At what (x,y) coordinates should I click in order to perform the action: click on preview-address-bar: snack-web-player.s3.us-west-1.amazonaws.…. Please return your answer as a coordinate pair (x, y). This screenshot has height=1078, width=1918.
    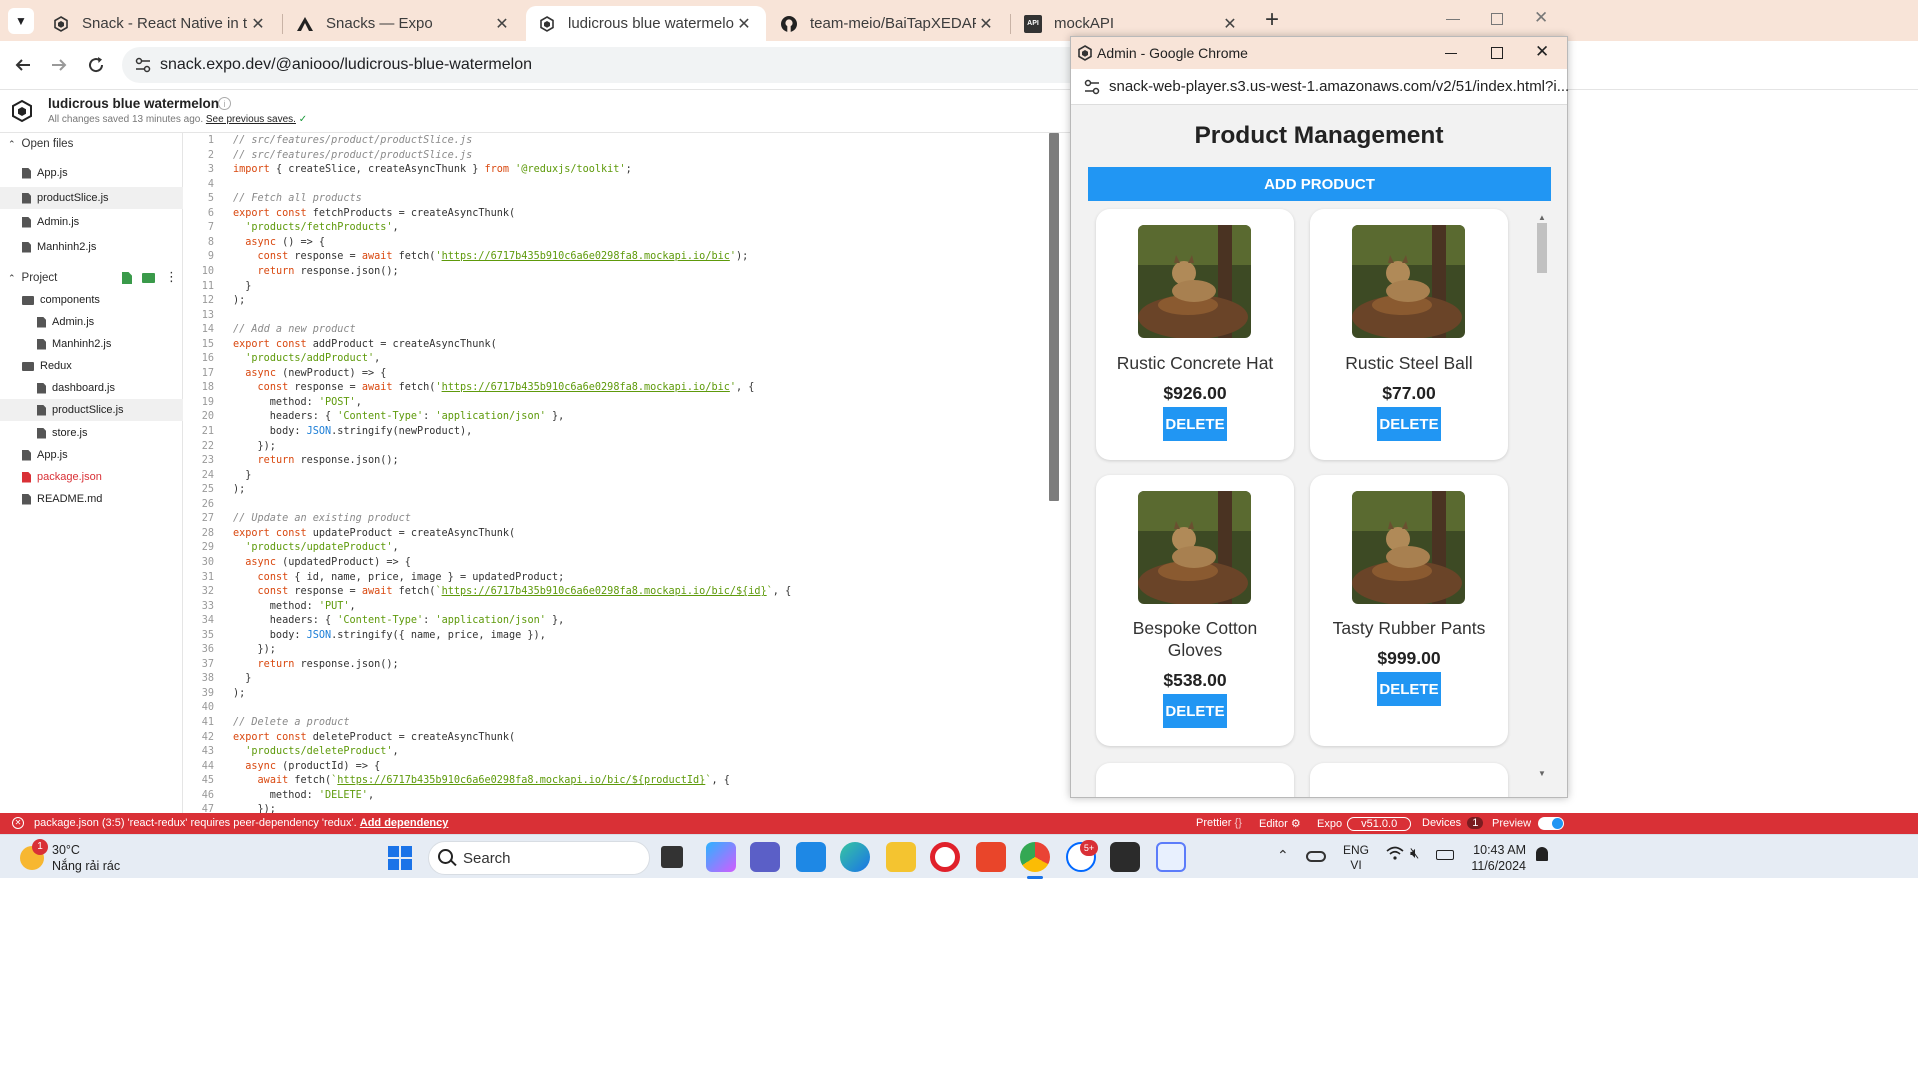
    Looking at the image, I should click on (1320, 87).